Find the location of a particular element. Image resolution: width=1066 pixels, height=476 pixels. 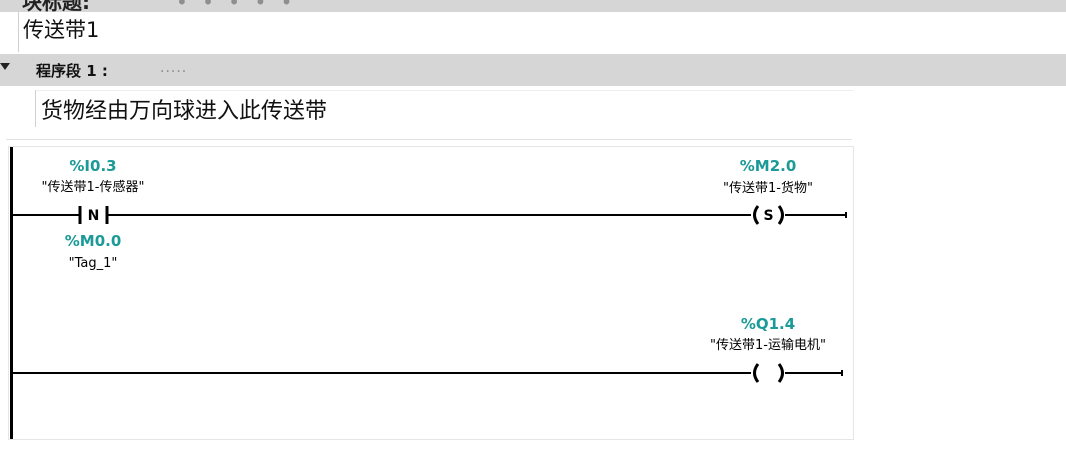

coil-type-letter: S is located at coordinates (768, 216).